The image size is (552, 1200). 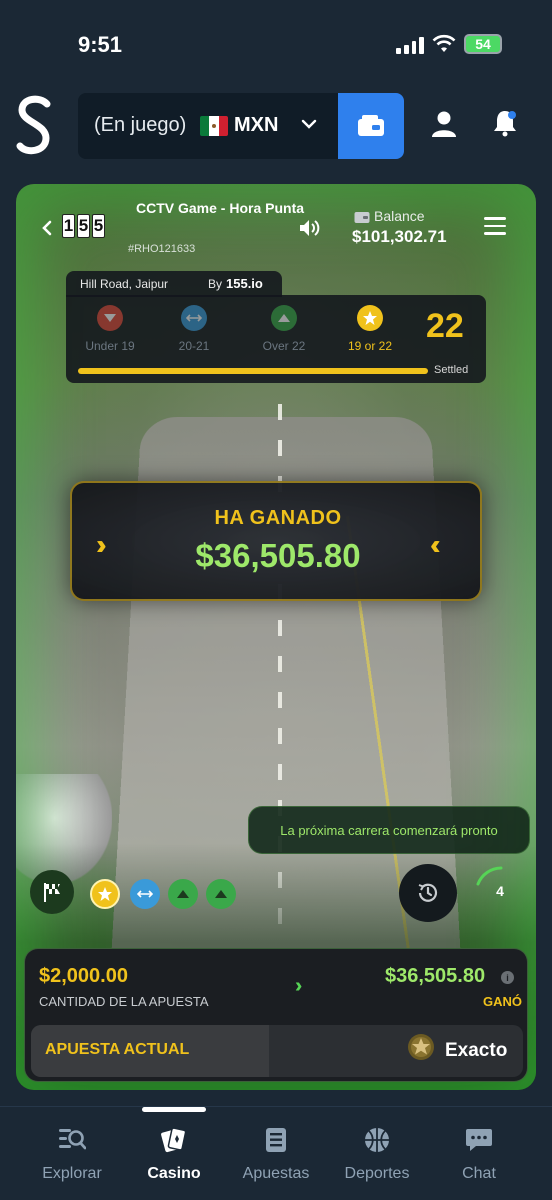 I want to click on option-over-22: Over 22, so click(x=284, y=329).